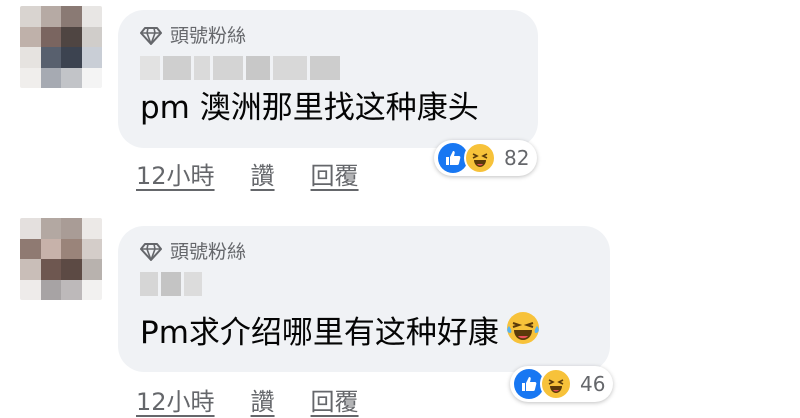  I want to click on laughing-crying-emoji-icon, so click(523, 333).